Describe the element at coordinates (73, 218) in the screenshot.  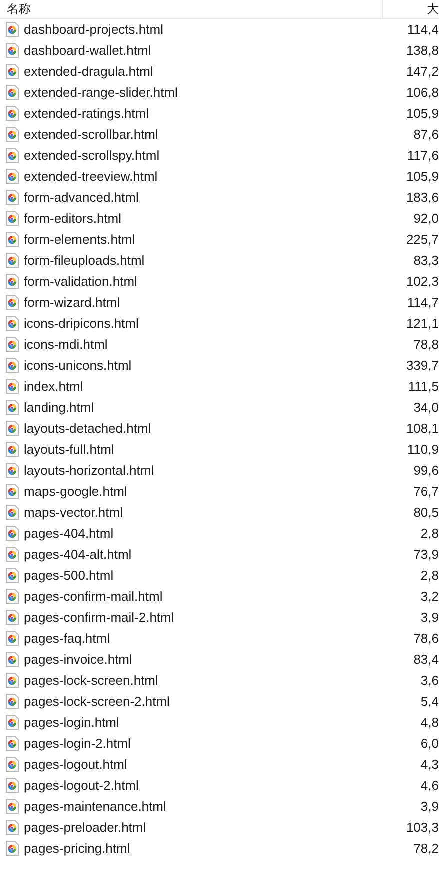
I see `file-name: form-editors.html` at that location.